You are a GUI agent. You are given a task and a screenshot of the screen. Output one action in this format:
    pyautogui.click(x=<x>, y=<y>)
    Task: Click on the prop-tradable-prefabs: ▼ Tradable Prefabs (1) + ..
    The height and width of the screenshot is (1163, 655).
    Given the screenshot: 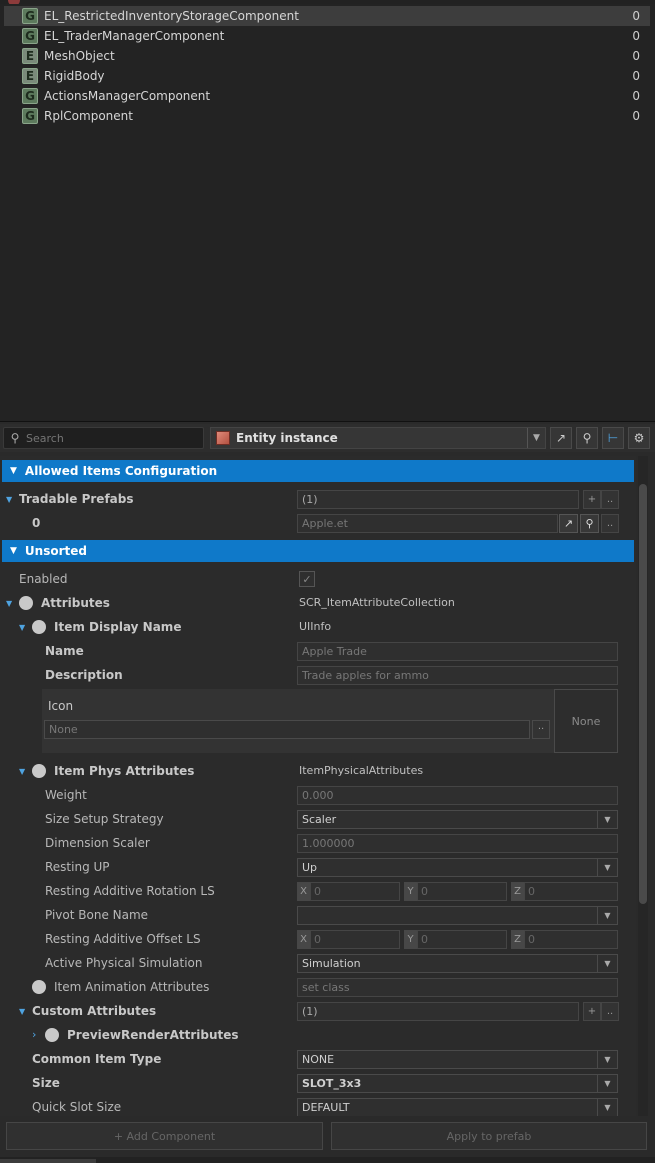 What is the action you would take?
    pyautogui.click(x=318, y=500)
    